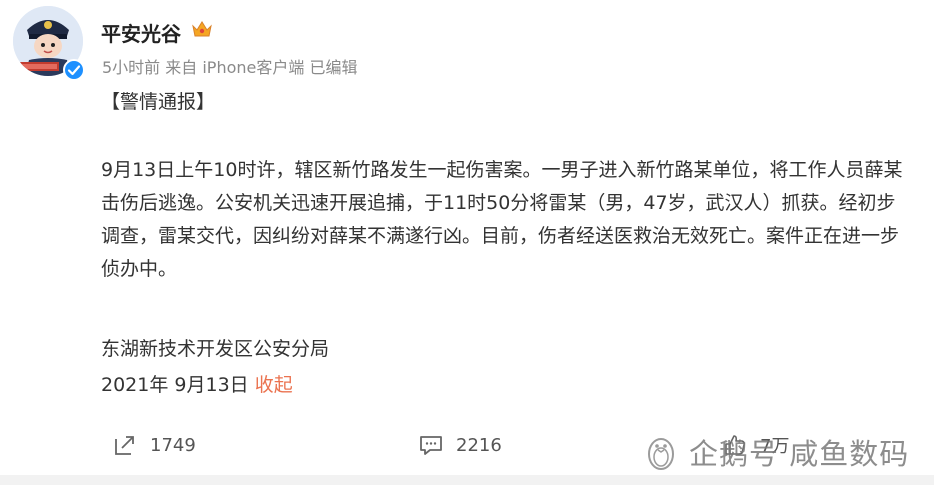 The width and height of the screenshot is (934, 485). What do you see at coordinates (158, 102) in the screenshot?
I see `post-heading: 【警情通报】` at bounding box center [158, 102].